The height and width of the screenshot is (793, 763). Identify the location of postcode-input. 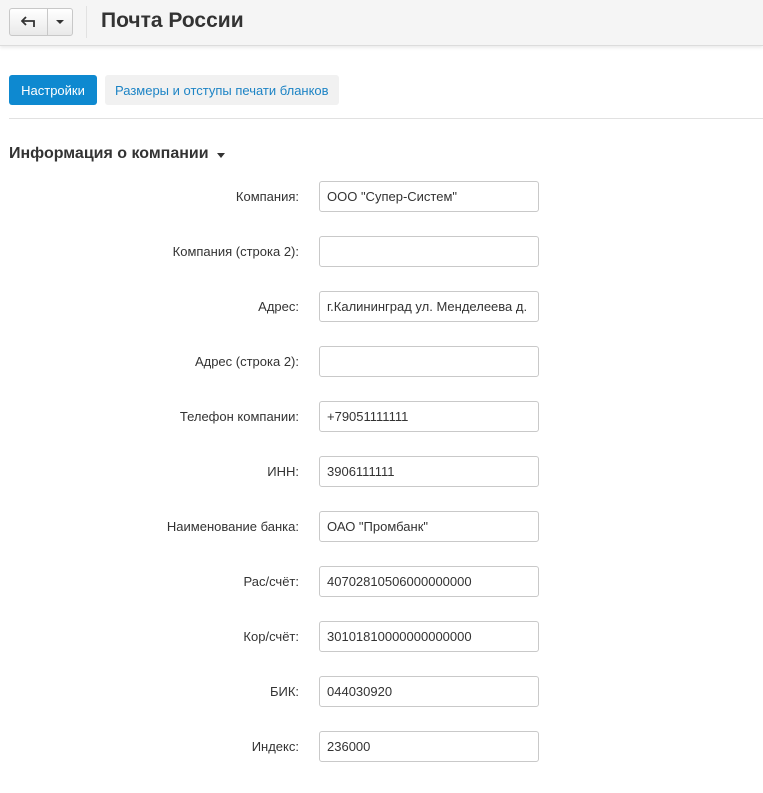
(429, 746).